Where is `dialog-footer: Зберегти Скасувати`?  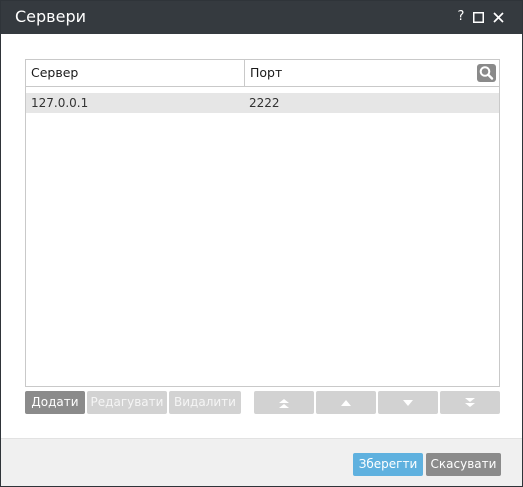 dialog-footer: Зберегти Скасувати is located at coordinates (261, 462).